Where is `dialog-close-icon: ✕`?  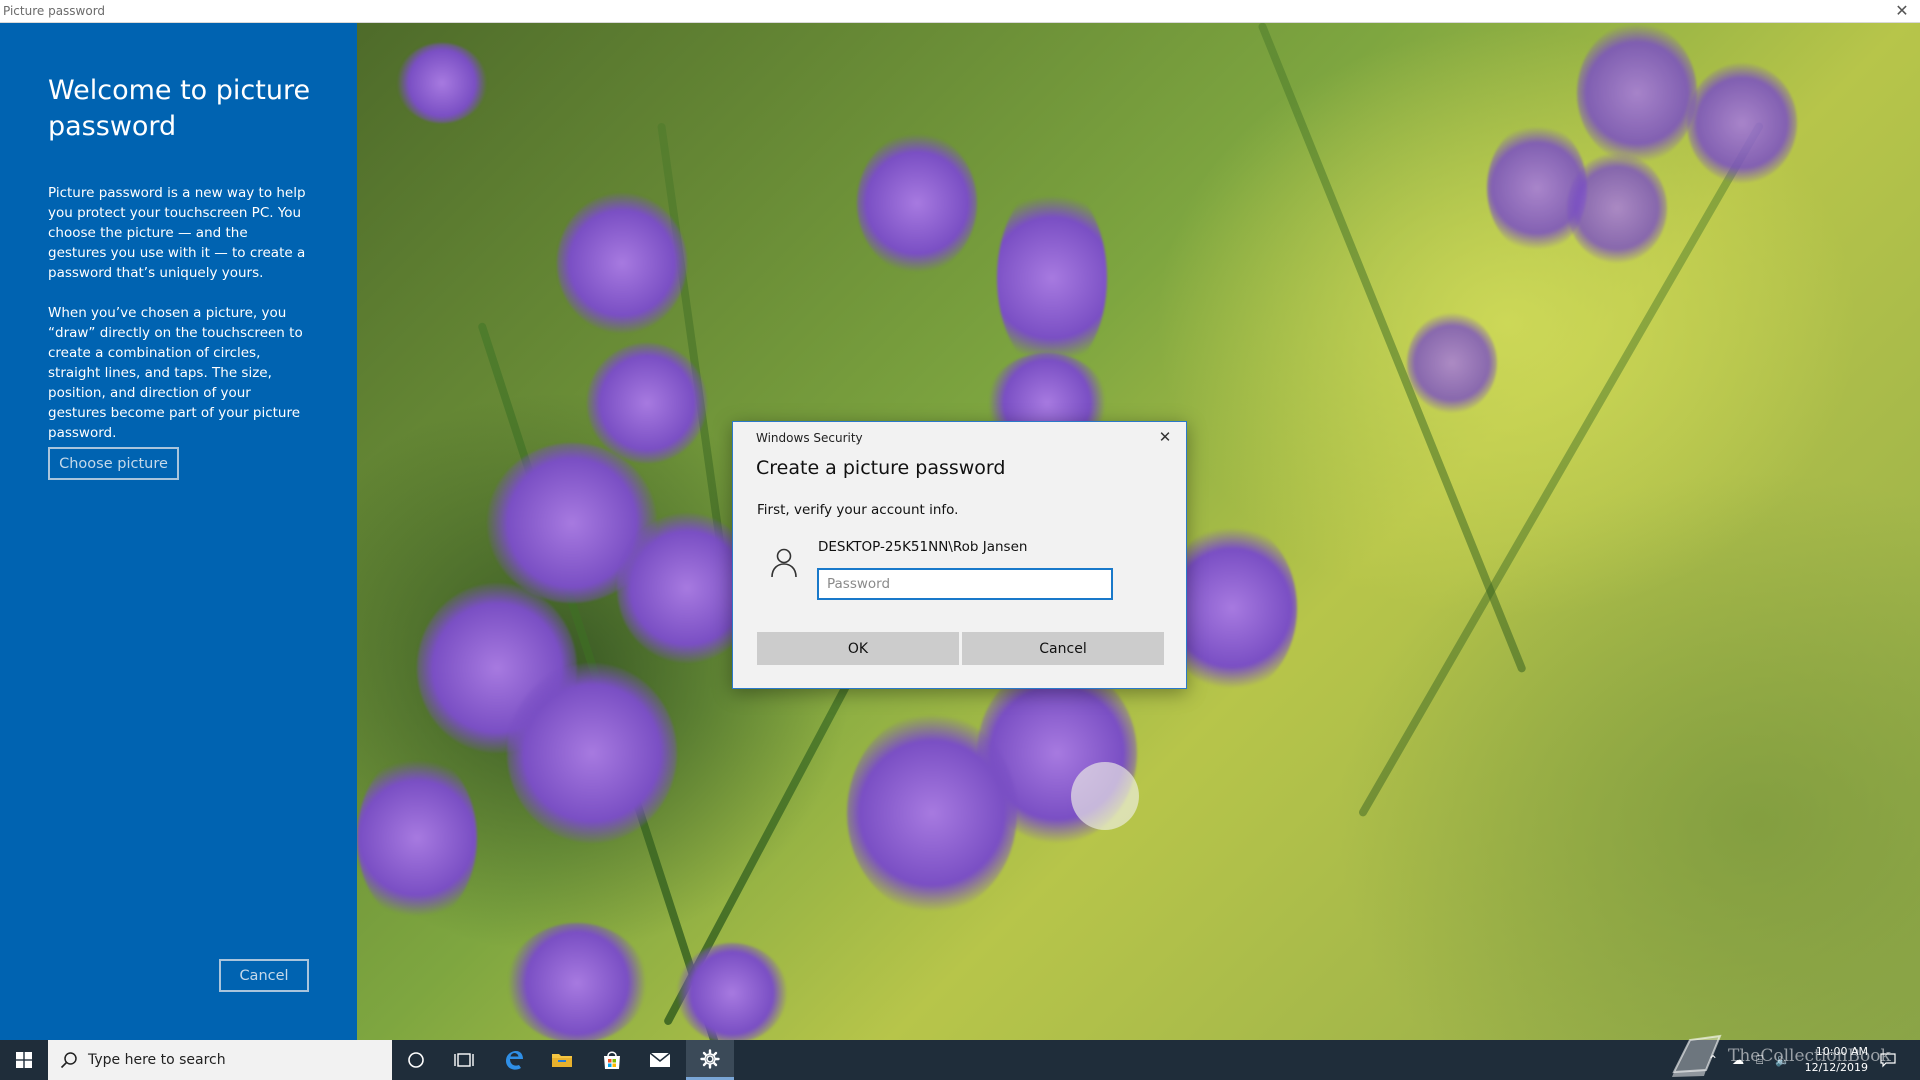
dialog-close-icon: ✕ is located at coordinates (1165, 437).